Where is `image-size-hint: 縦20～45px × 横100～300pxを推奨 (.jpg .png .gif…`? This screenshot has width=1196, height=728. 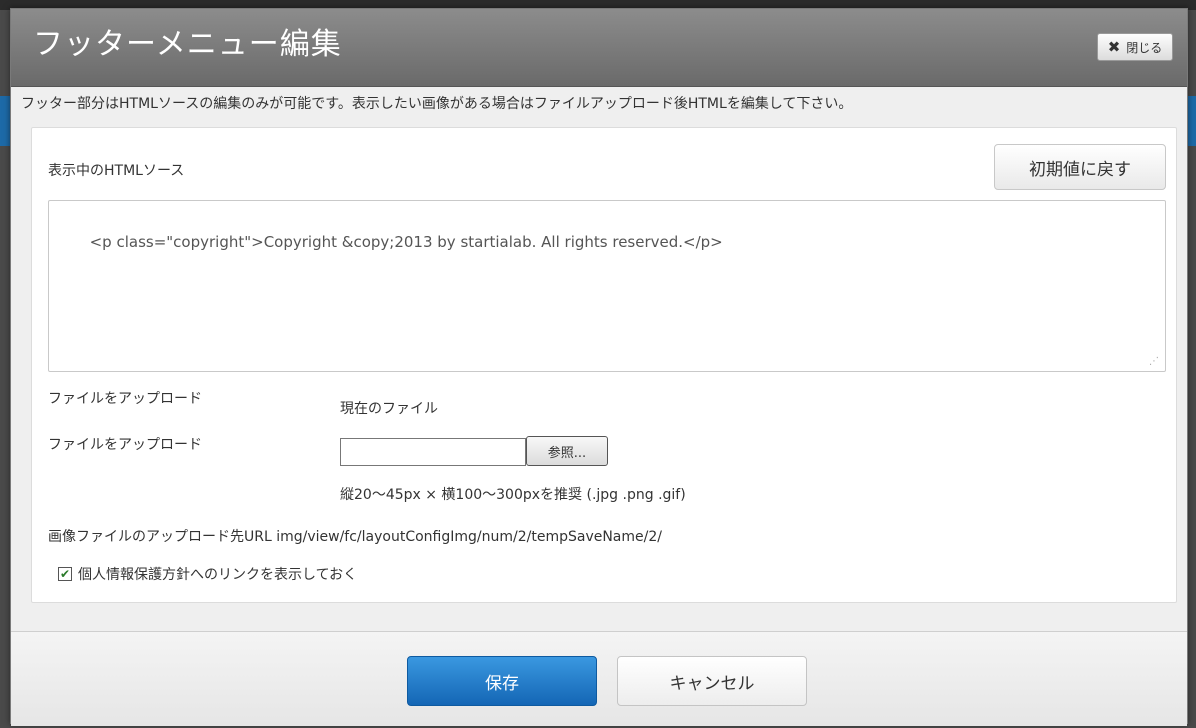
image-size-hint: 縦20～45px × 横100～300pxを推奨 (.jpg .png .gif… is located at coordinates (513, 495).